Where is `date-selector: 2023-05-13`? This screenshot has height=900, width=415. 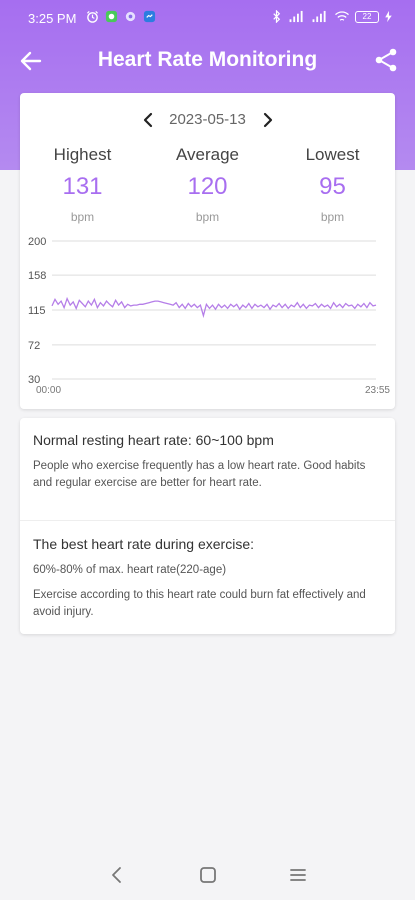
date-selector: 2023-05-13 is located at coordinates (207, 120).